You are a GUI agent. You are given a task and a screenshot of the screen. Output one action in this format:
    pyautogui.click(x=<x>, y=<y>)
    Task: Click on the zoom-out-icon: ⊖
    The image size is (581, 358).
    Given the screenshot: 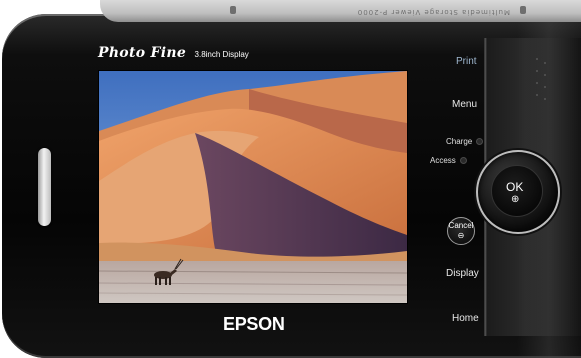 What is the action you would take?
    pyautogui.click(x=461, y=235)
    